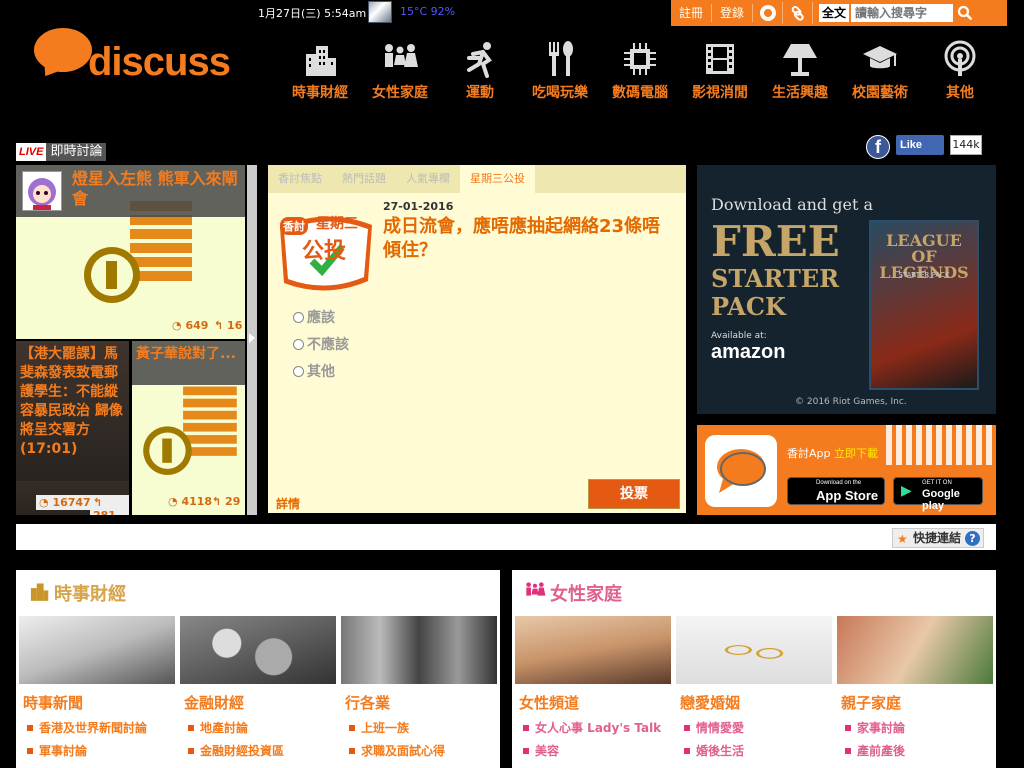 This screenshot has height=768, width=1024. What do you see at coordinates (972, 538) in the screenshot?
I see `help-icon: ?` at bounding box center [972, 538].